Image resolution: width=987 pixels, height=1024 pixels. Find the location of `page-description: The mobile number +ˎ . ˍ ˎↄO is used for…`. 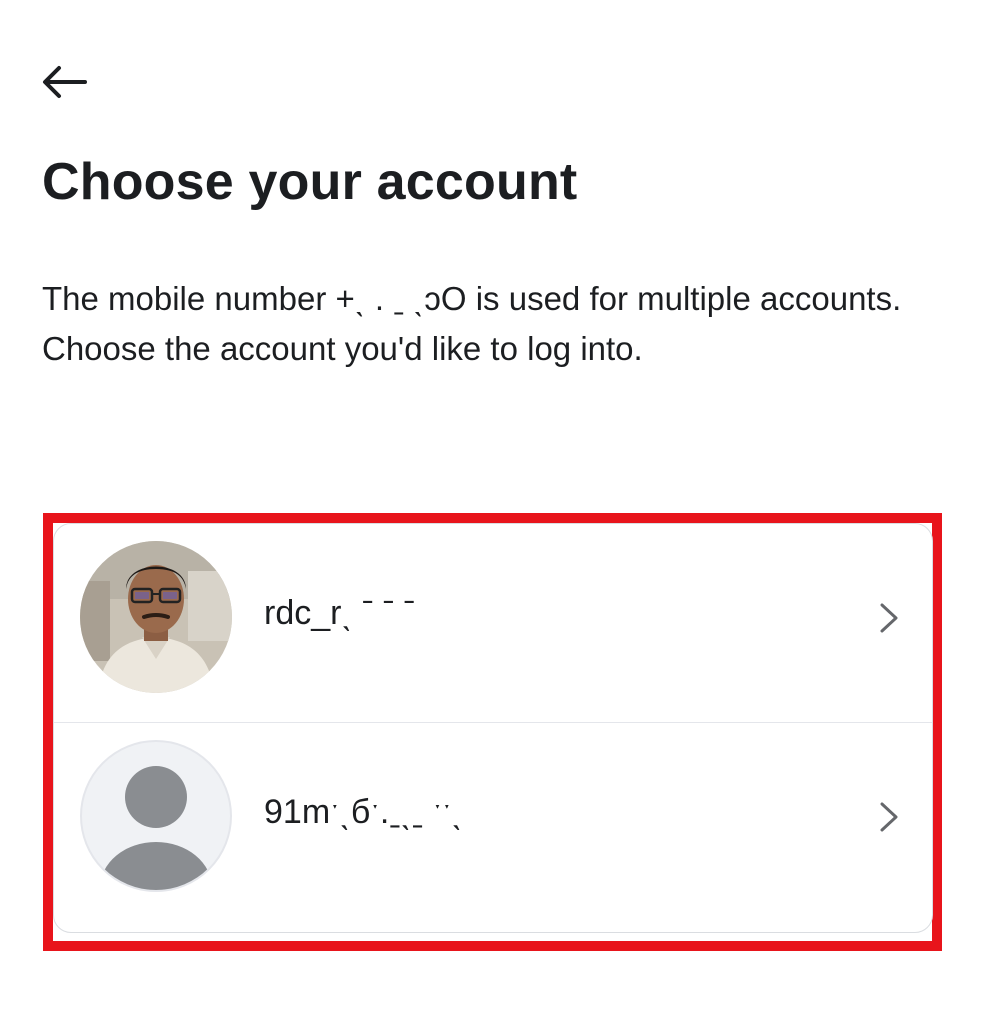

page-description: The mobile number +ˎ . ˍ ˎↄO is used for… is located at coordinates (472, 323).